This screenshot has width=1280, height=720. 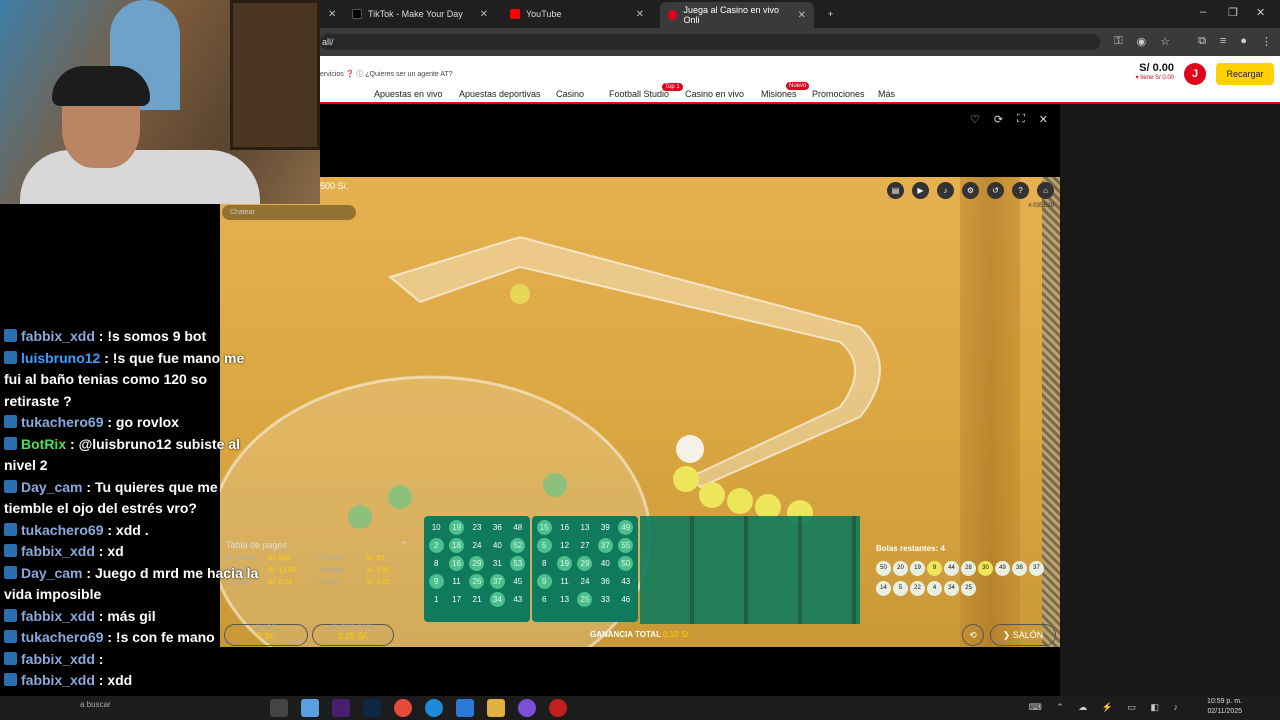 What do you see at coordinates (515, 14) in the screenshot?
I see `youtube-icon` at bounding box center [515, 14].